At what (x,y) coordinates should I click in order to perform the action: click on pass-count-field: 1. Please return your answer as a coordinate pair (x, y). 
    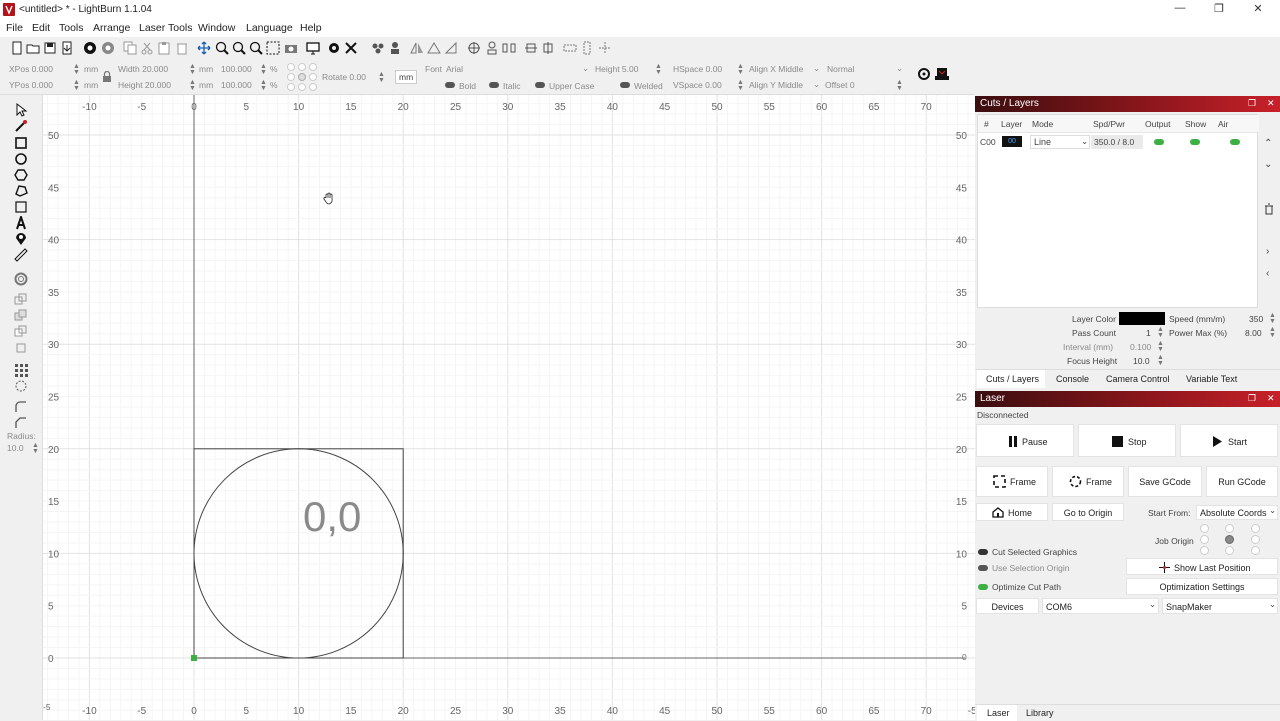
    Looking at the image, I should click on (1148, 333).